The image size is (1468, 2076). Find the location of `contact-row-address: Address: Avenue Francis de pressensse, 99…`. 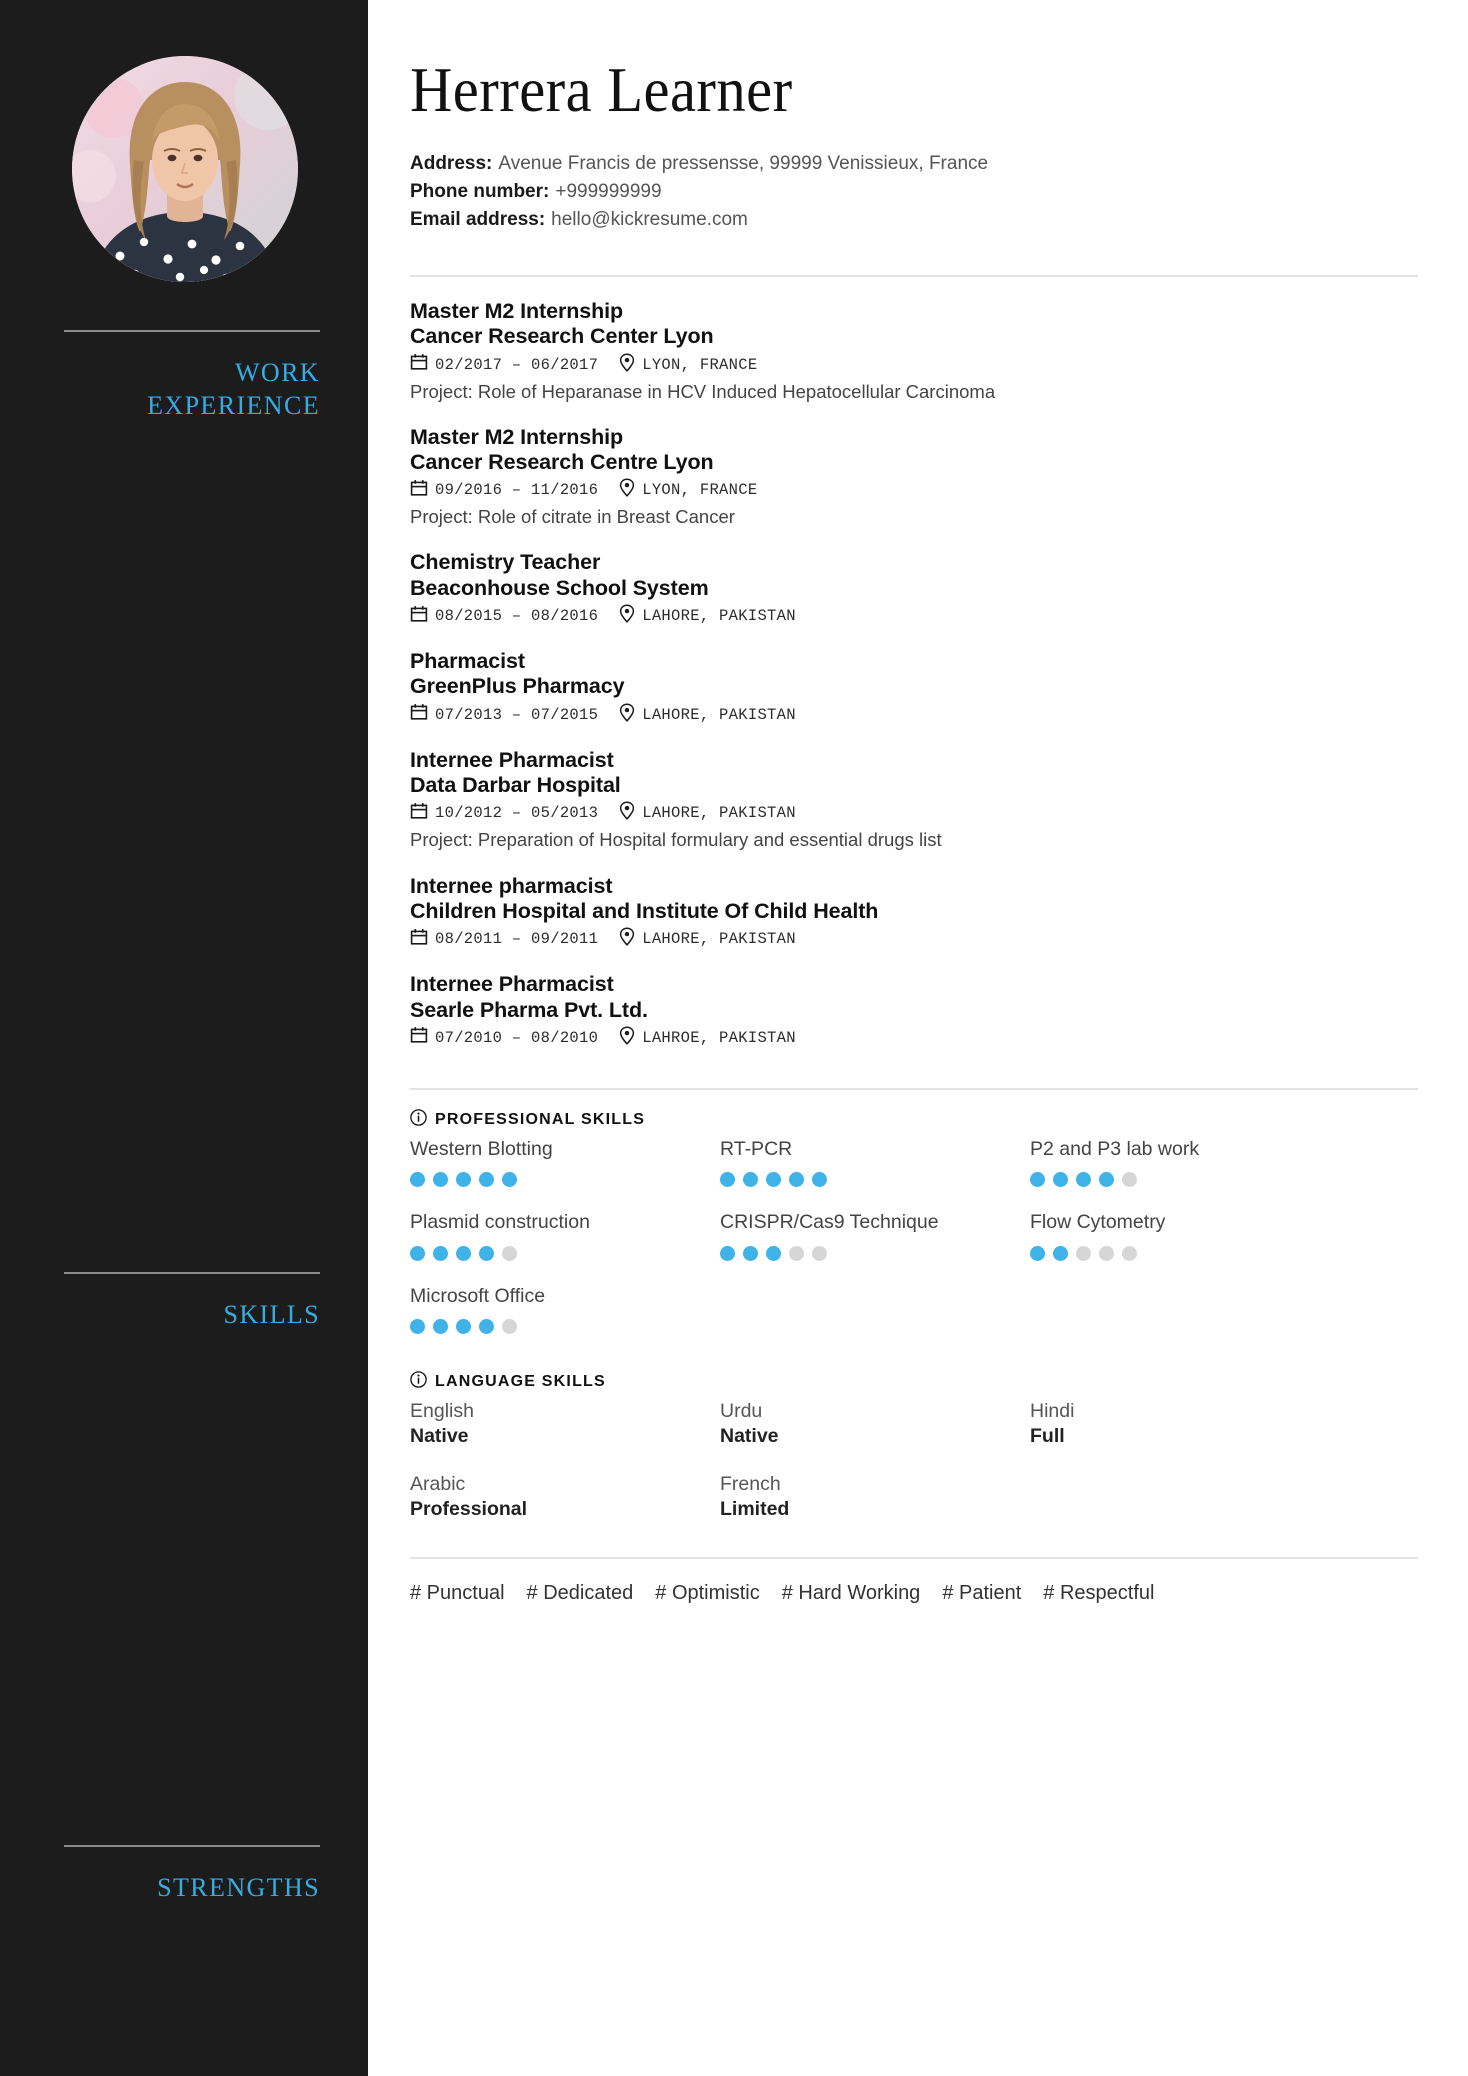

contact-row-address: Address: Avenue Francis de pressensse, 99… is located at coordinates (914, 164).